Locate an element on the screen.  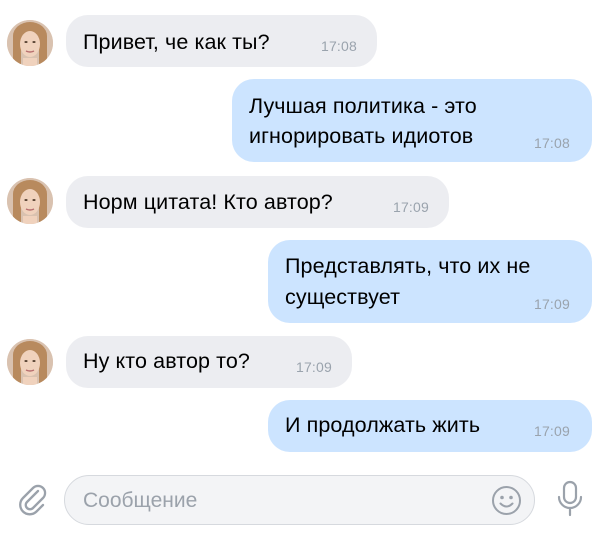
paperclip-icon is located at coordinates (33, 499).